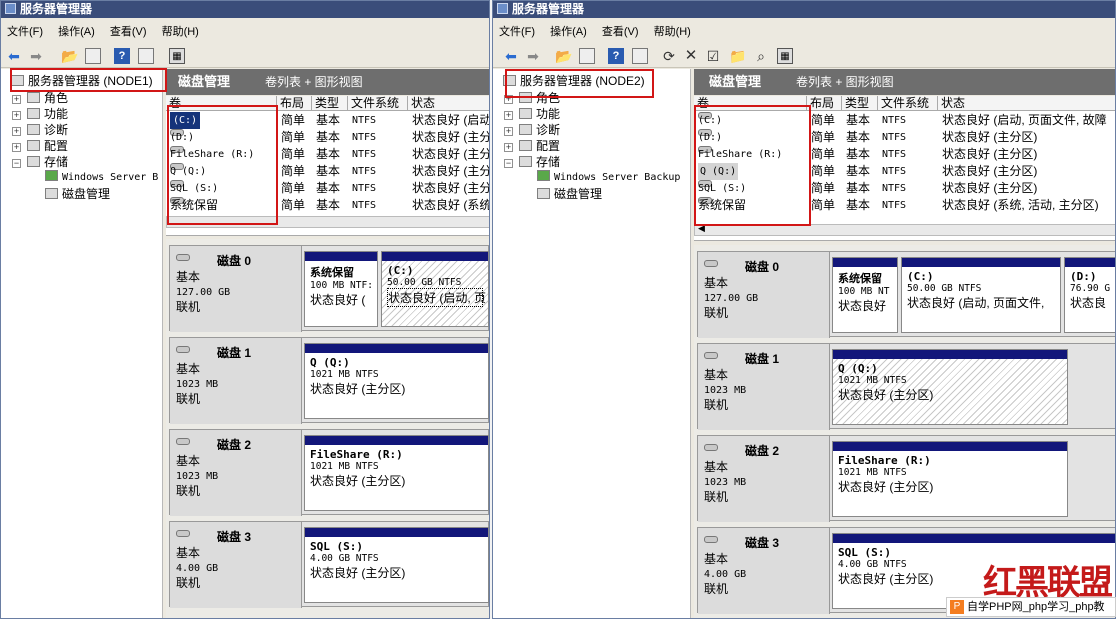 The height and width of the screenshot is (619, 1116). I want to click on highlight-volumes-box, so click(752, 165).